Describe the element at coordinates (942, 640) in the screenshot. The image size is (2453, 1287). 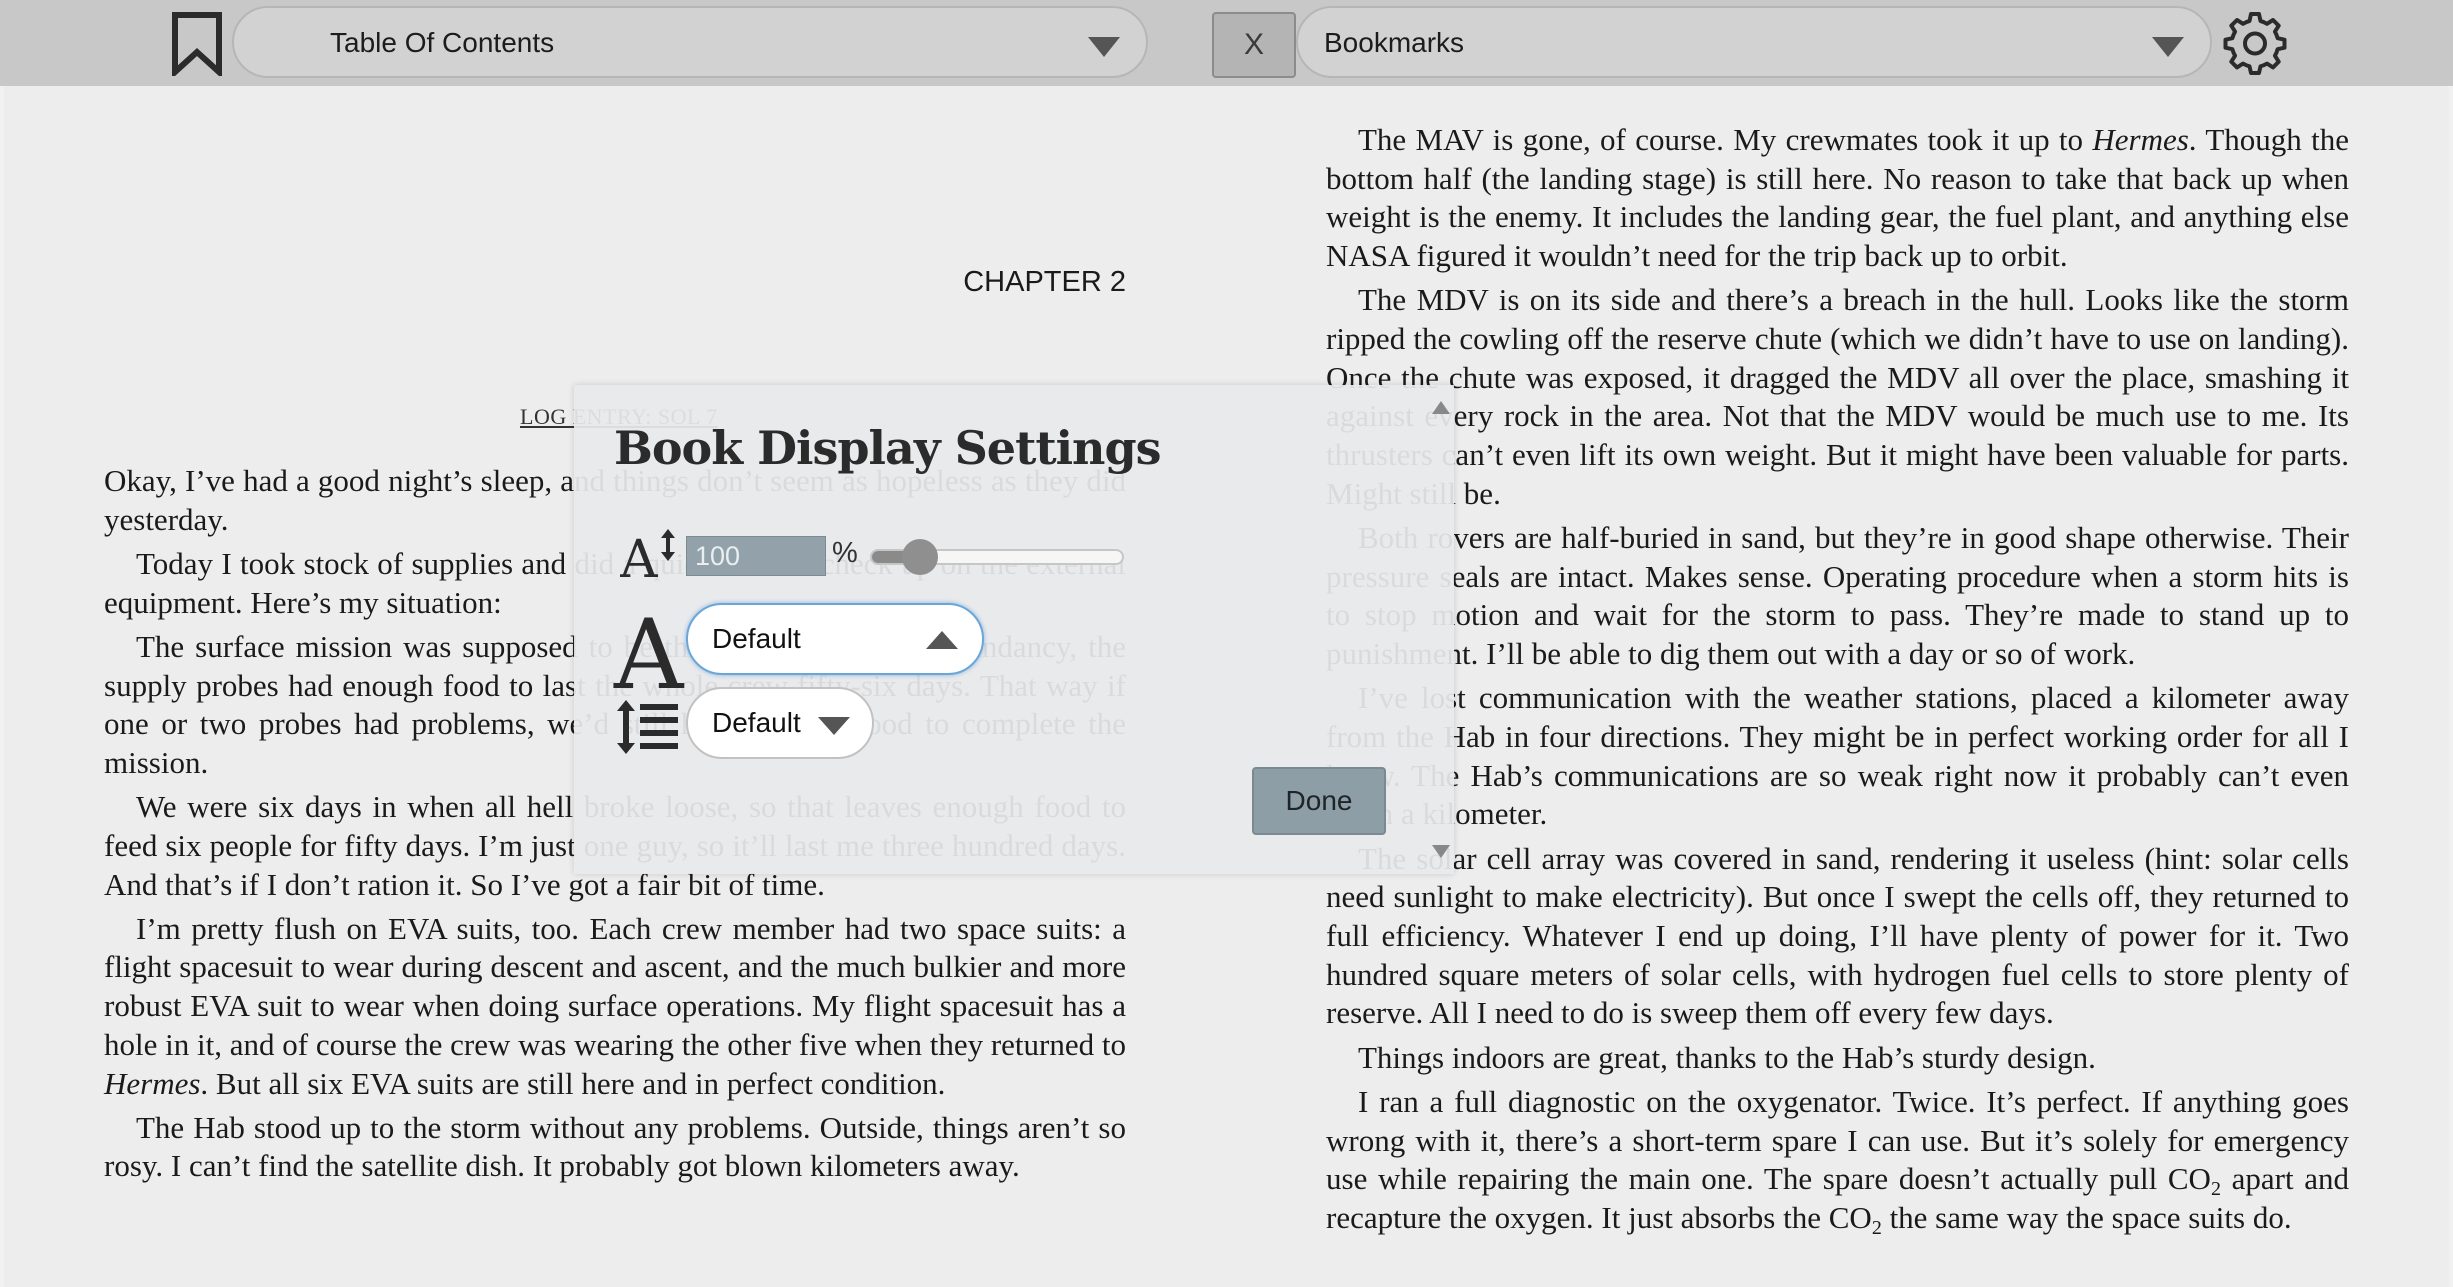
I see `chevron-up-icon` at that location.